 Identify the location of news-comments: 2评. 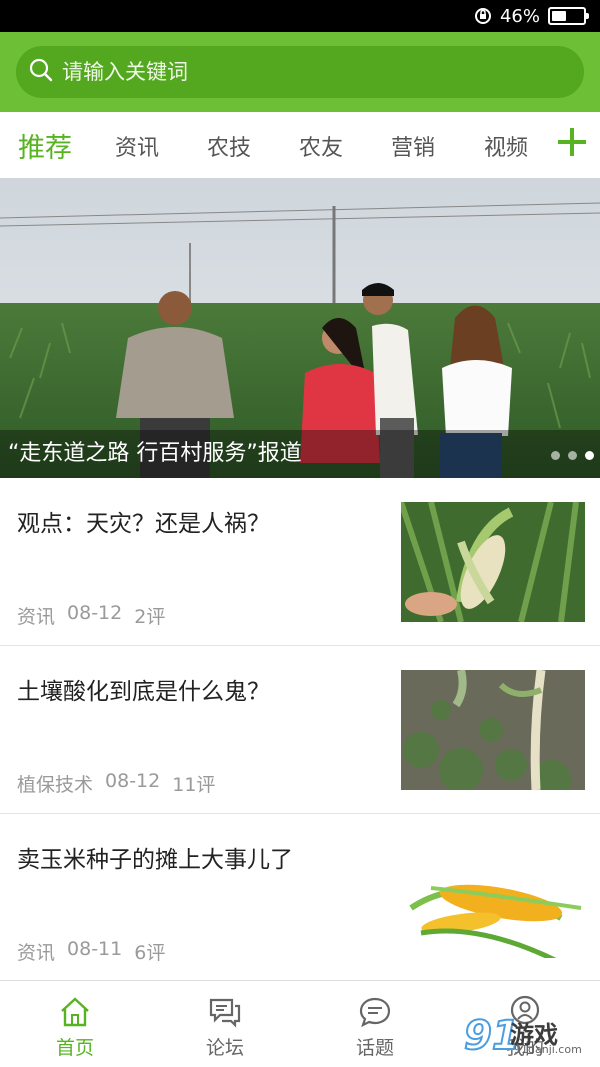
(150, 617).